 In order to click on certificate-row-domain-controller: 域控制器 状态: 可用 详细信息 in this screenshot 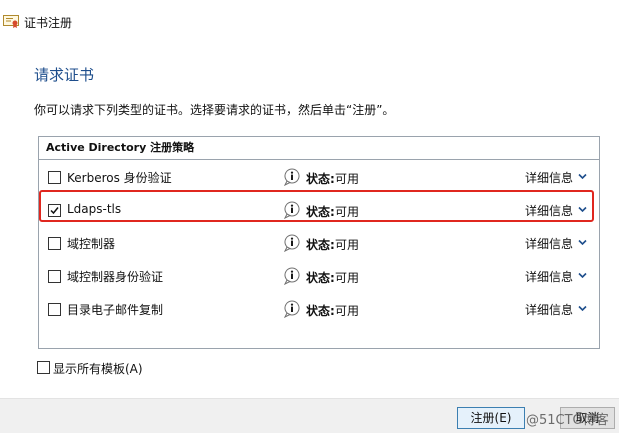, I will do `click(319, 243)`.